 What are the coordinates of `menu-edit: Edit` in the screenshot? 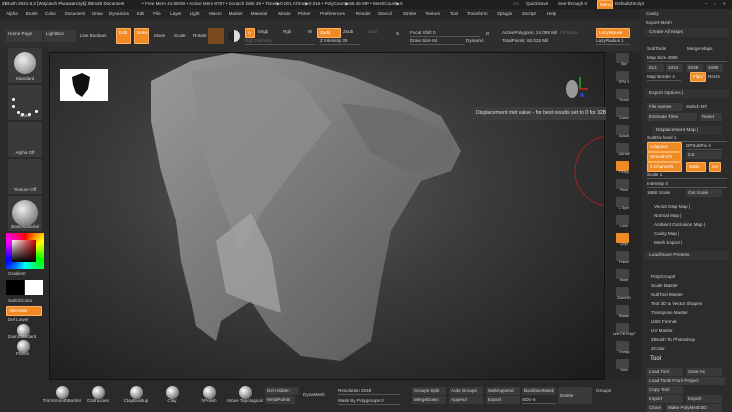 It's located at (141, 14).